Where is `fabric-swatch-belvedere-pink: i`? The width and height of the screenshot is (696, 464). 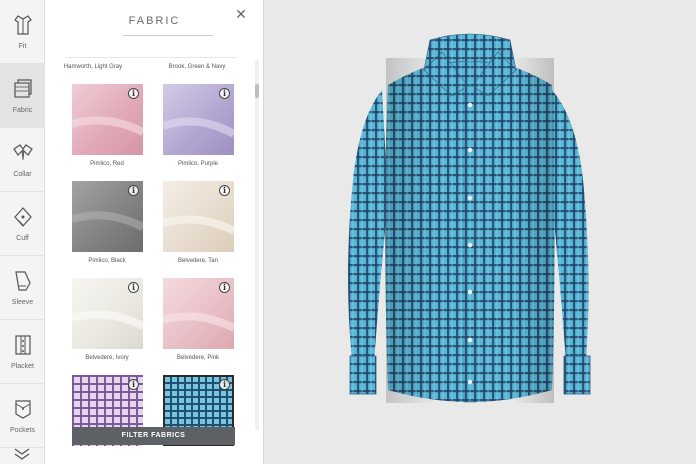 fabric-swatch-belvedere-pink: i is located at coordinates (198, 313).